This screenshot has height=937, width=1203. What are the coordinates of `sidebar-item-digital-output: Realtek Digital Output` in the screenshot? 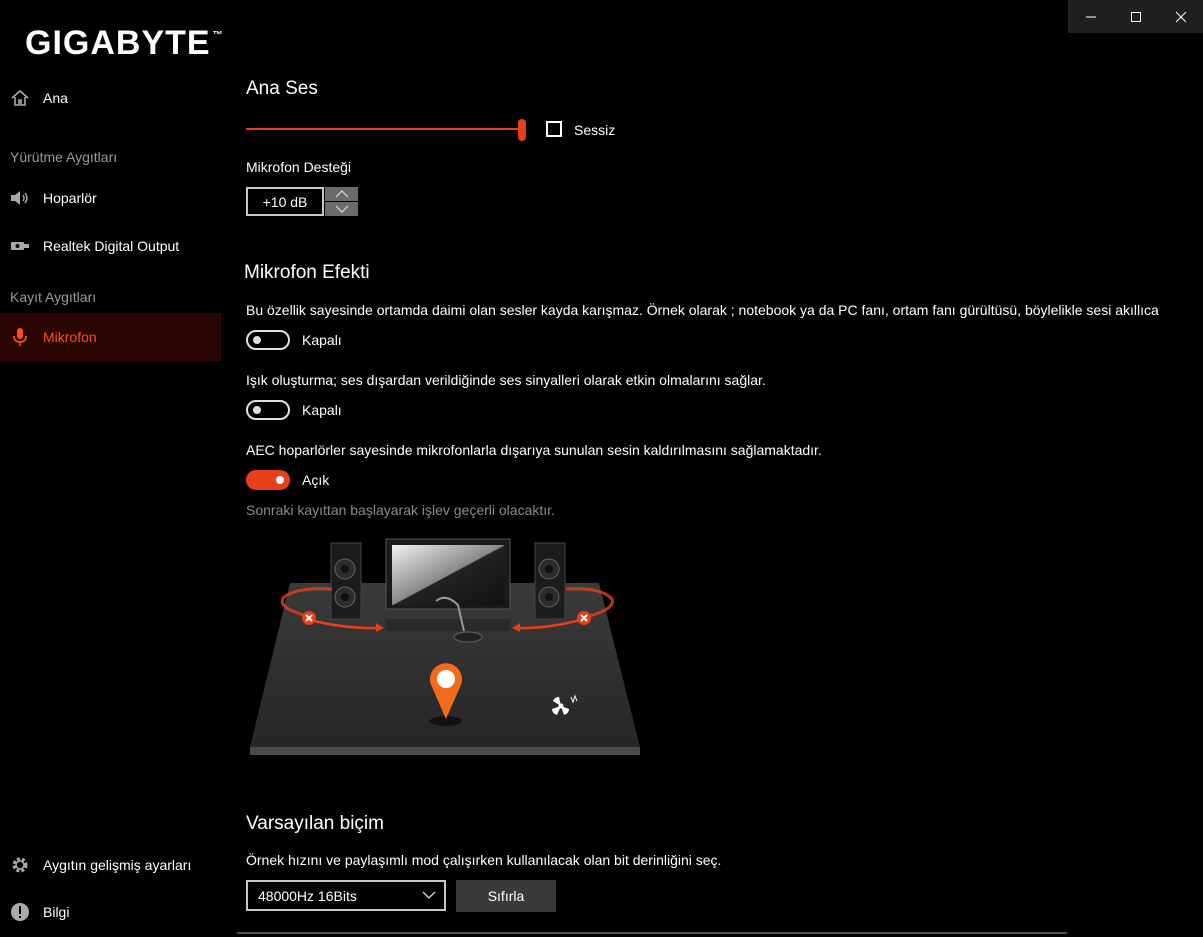 It's located at (110, 246).